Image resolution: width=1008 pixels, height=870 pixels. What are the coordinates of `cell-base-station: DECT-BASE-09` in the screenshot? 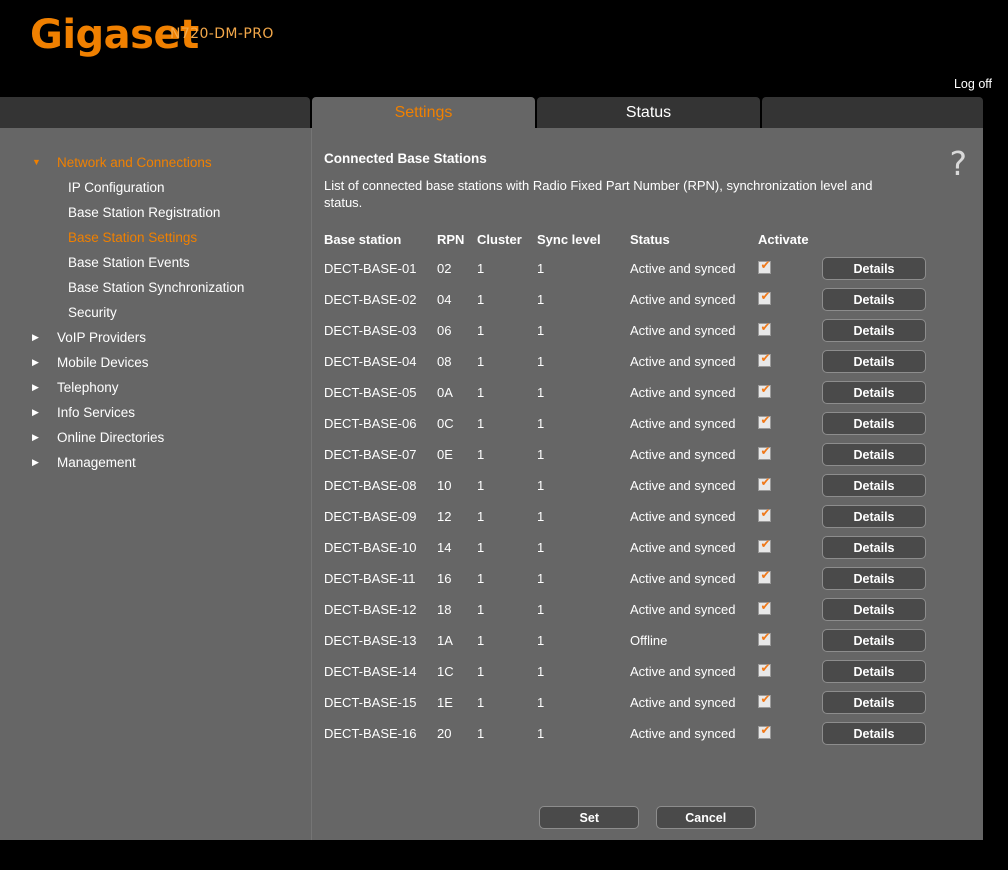 It's located at (370, 516).